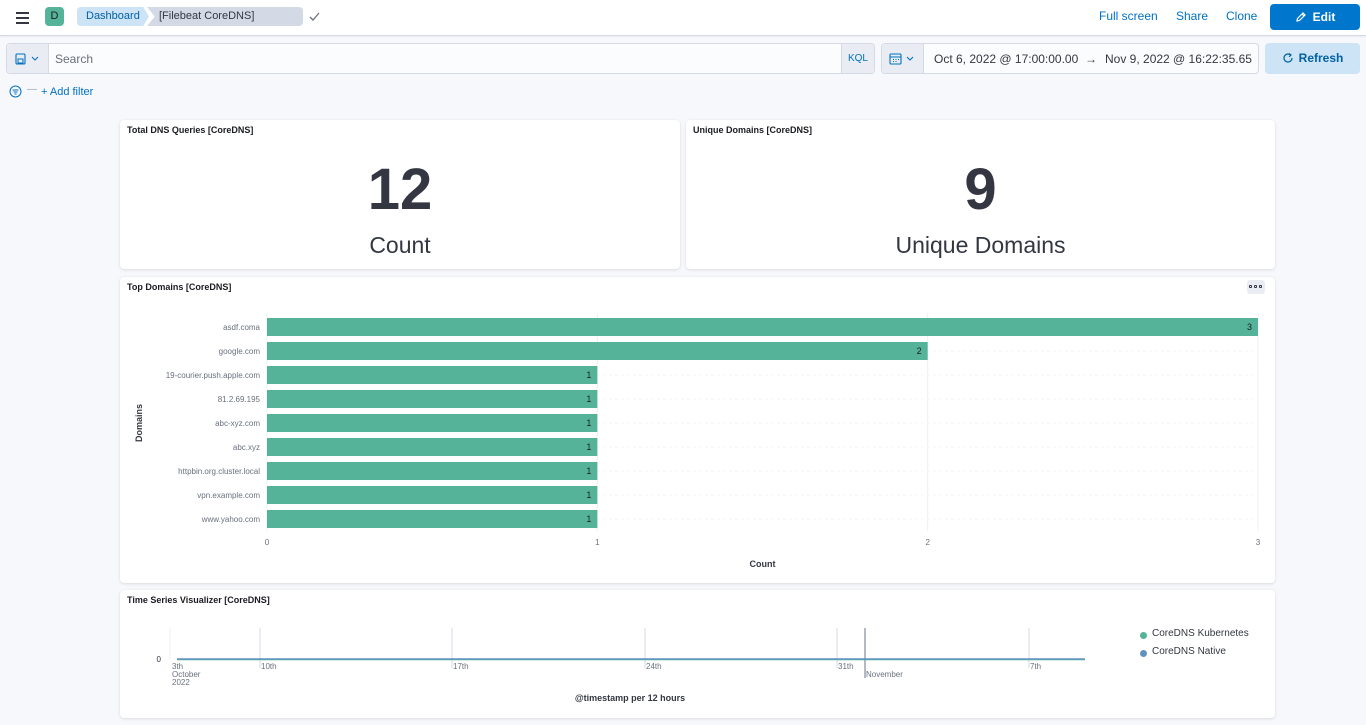 The height and width of the screenshot is (725, 1366). I want to click on saved-query-button, so click(28, 58).